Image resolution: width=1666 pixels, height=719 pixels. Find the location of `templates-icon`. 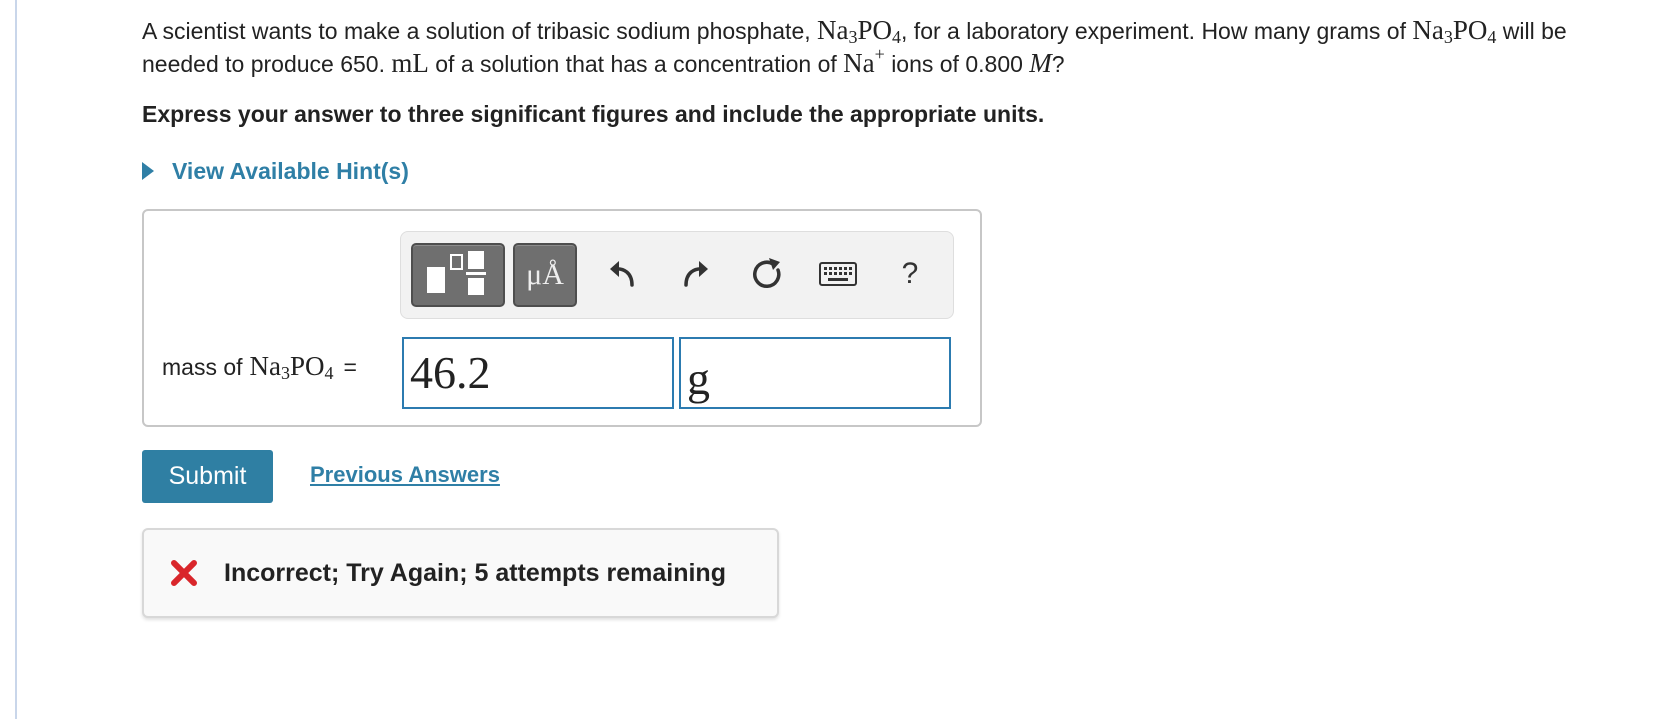

templates-icon is located at coordinates (456, 273).